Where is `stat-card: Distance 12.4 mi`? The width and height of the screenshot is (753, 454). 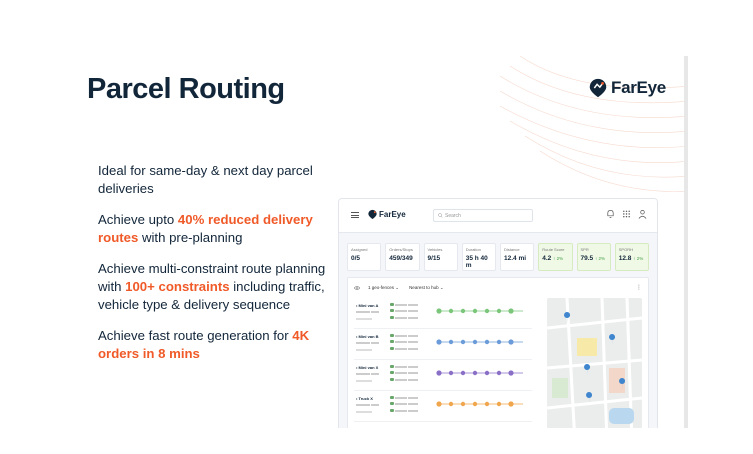
stat-card: Distance 12.4 mi is located at coordinates (517, 257).